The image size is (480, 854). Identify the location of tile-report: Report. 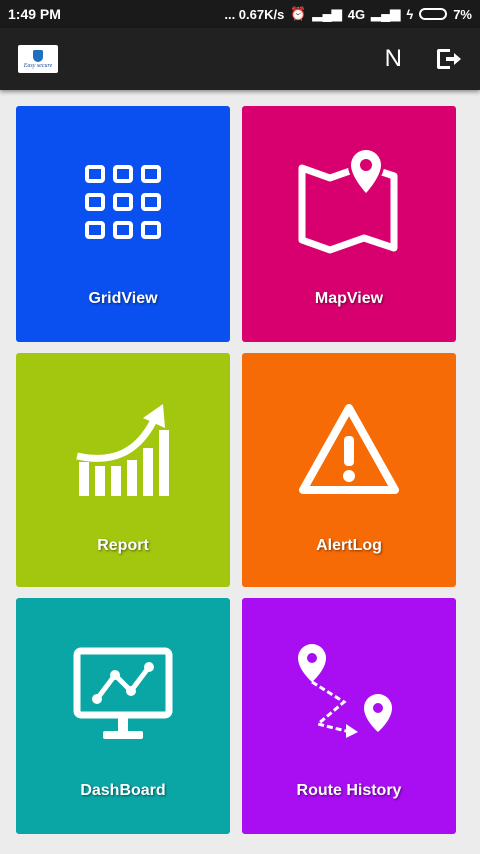
(123, 470).